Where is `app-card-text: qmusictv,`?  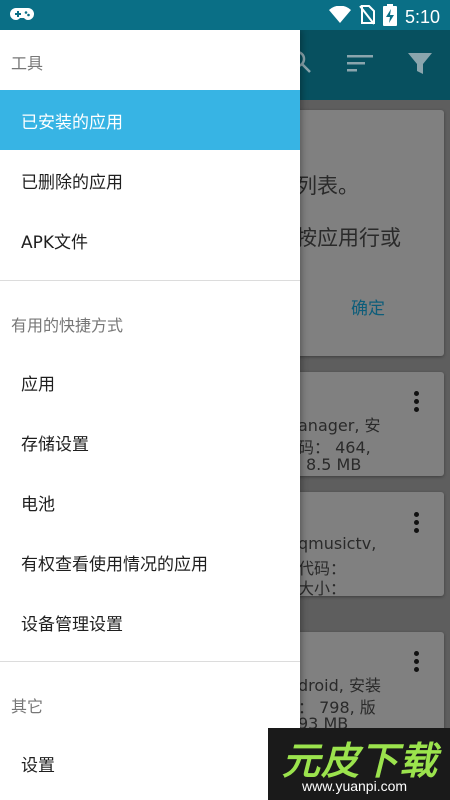
app-card-text: qmusictv, is located at coordinates (337, 543).